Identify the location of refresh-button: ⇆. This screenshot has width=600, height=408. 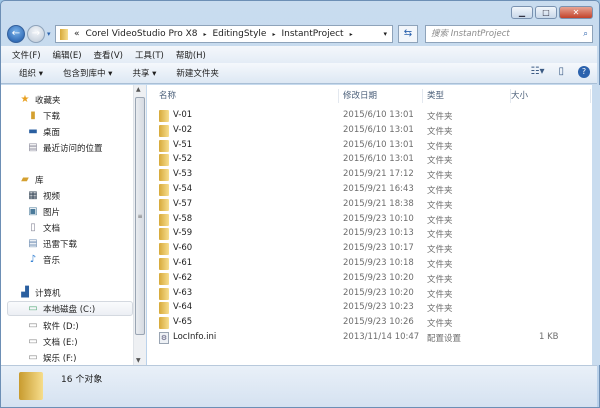
(408, 34).